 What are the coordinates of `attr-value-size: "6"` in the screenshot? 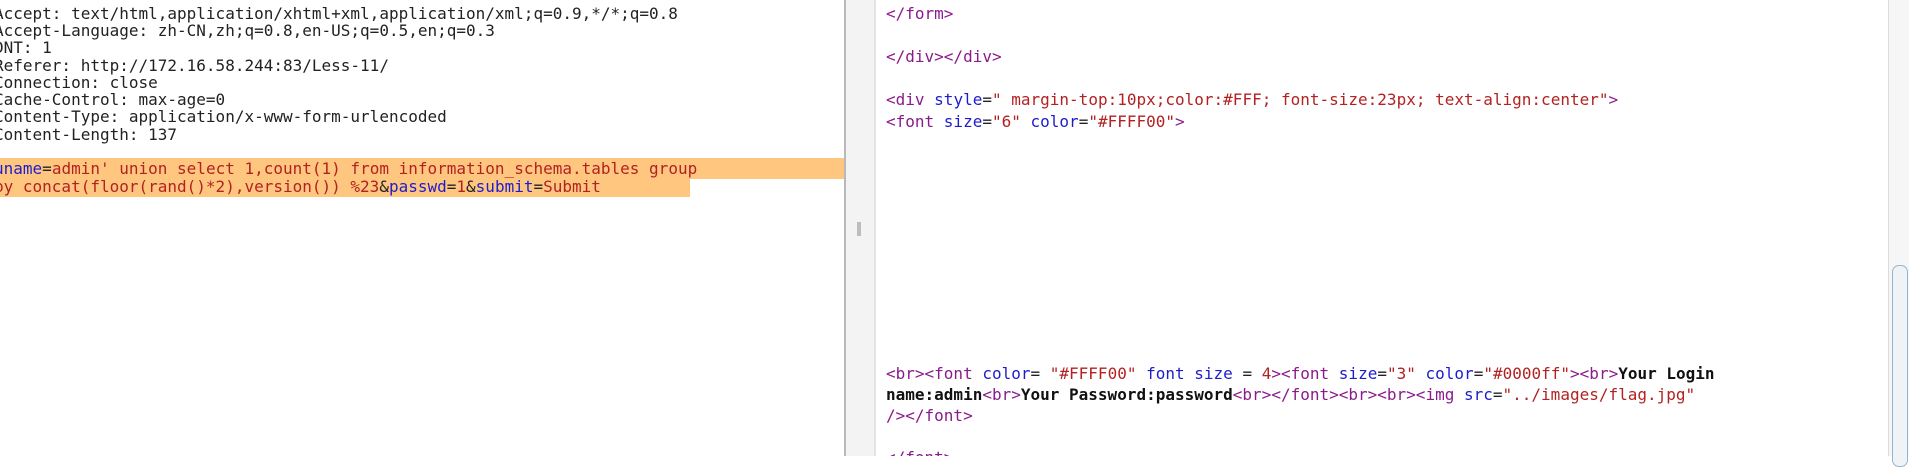 It's located at (1006, 121).